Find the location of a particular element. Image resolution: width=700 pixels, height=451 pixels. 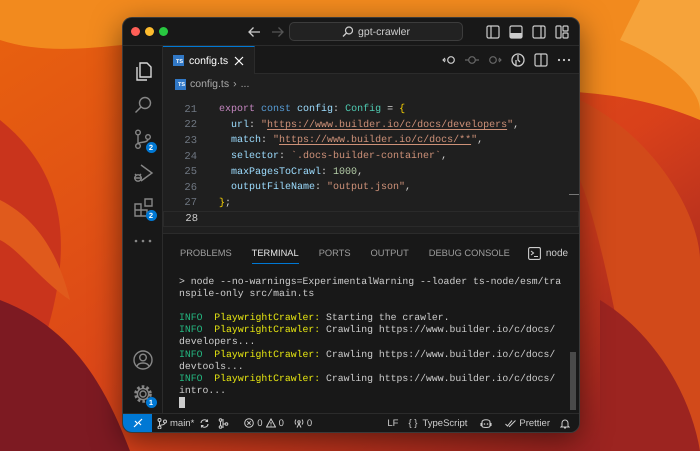

account-icon is located at coordinates (143, 360).